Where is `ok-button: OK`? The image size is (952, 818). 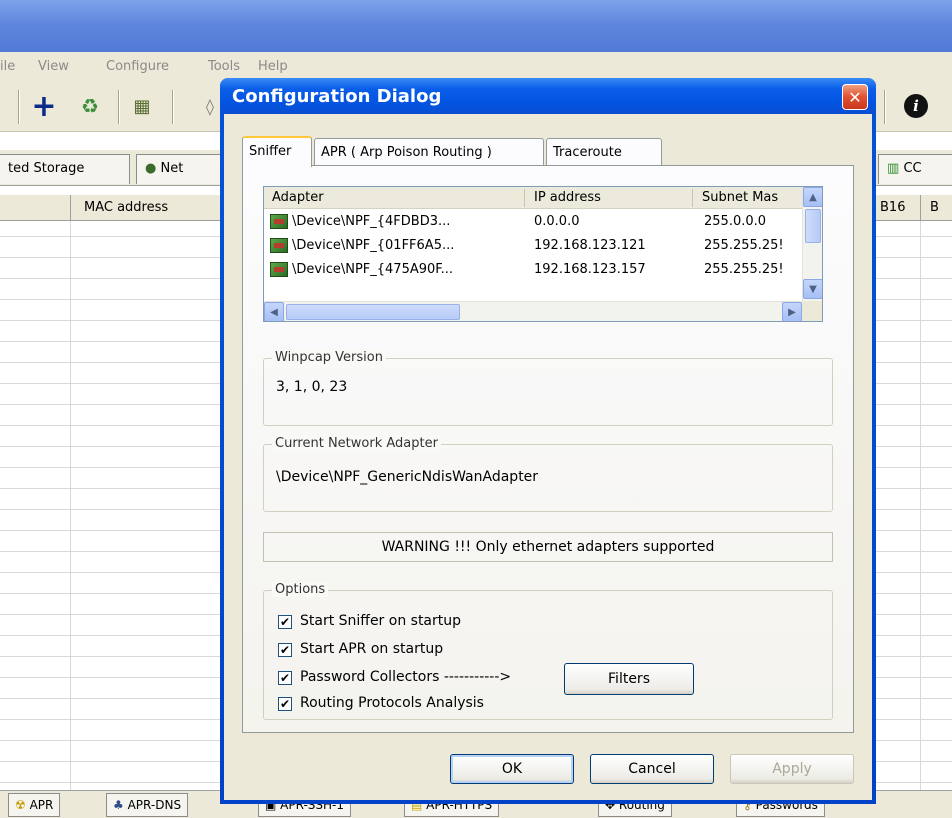
ok-button: OK is located at coordinates (512, 769).